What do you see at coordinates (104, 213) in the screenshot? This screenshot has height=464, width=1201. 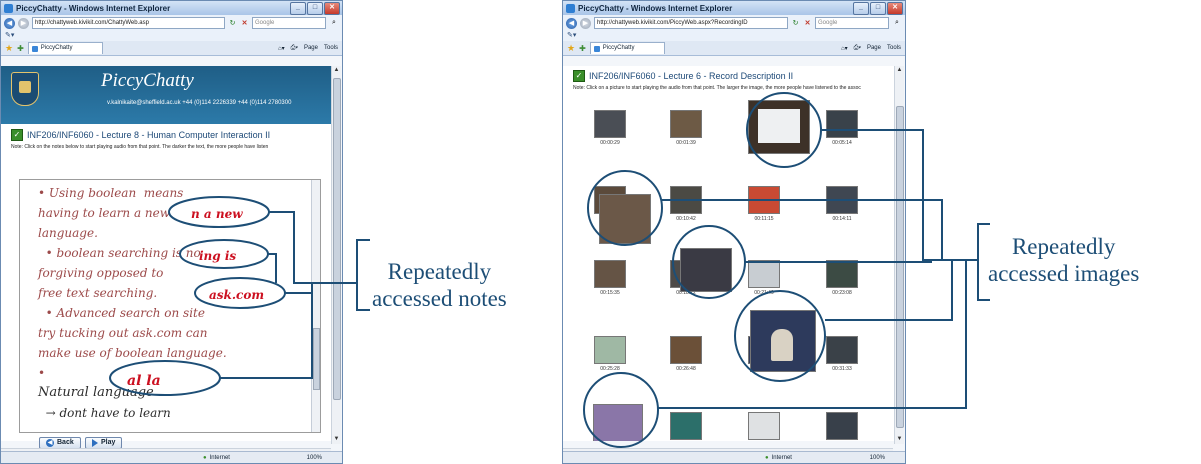 I see `note-line: having to learn a new` at bounding box center [104, 213].